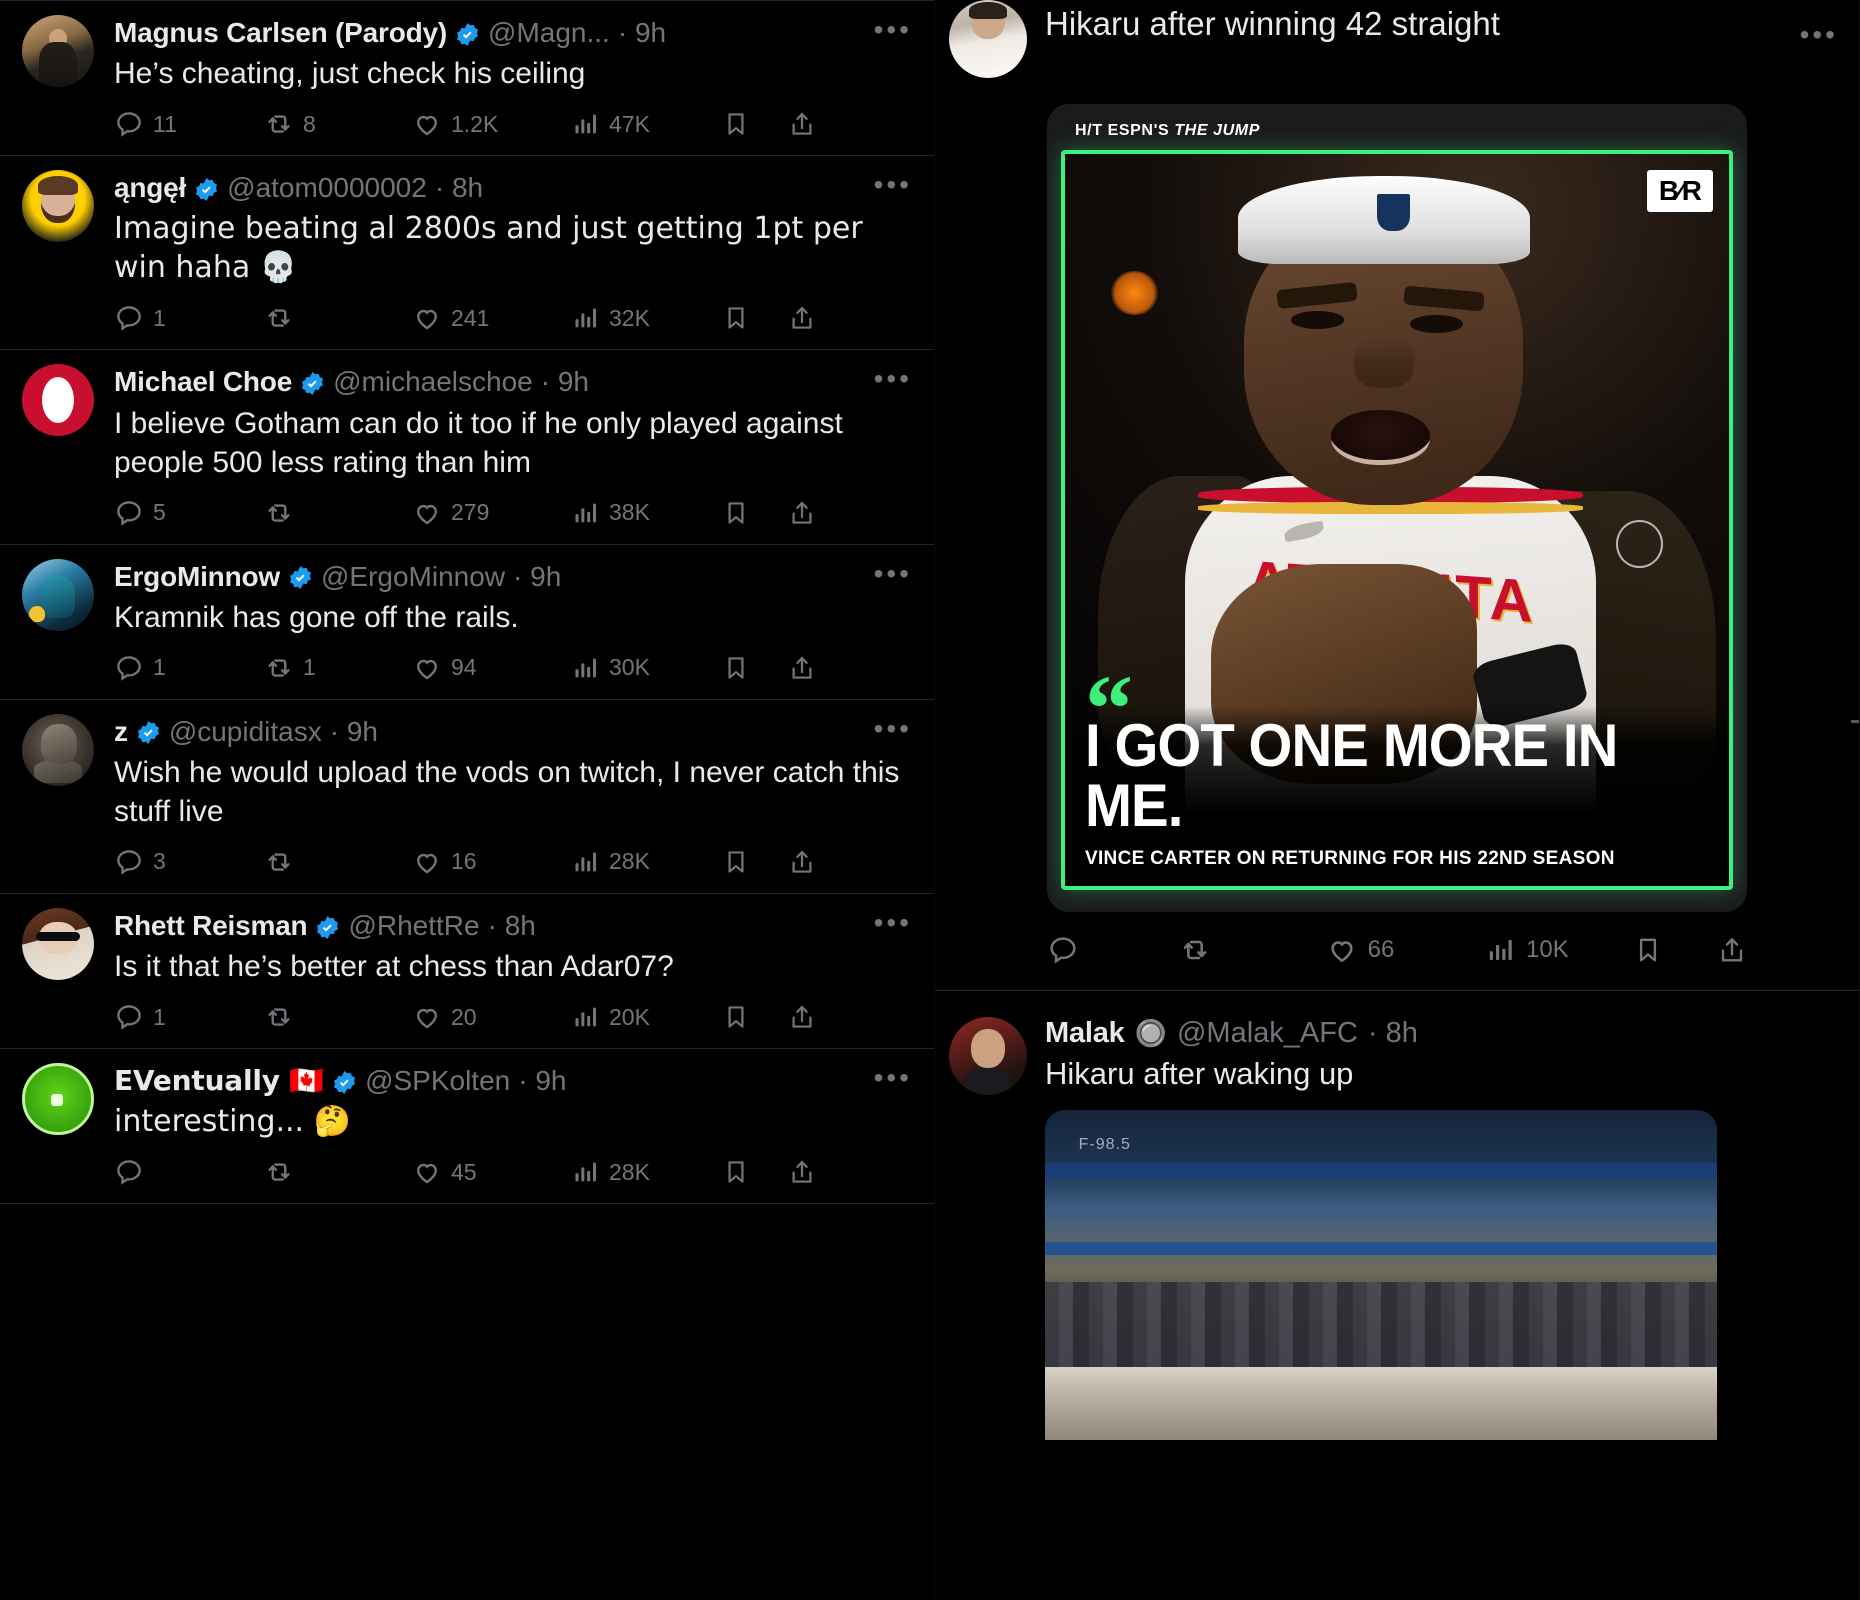 This screenshot has height=1600, width=1860. Describe the element at coordinates (211, 926) in the screenshot. I see `display-name: Rhett Reisman` at that location.